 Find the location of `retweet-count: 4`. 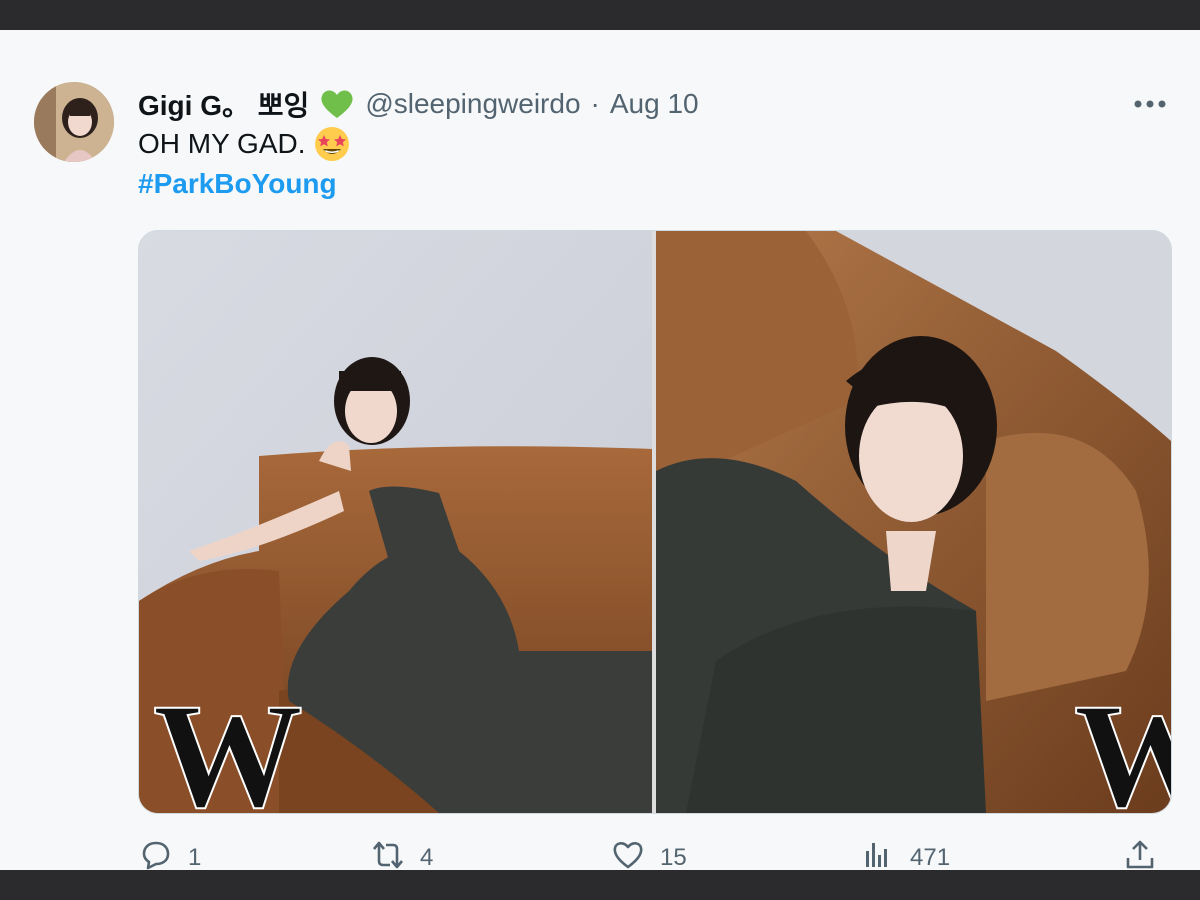

retweet-count: 4 is located at coordinates (427, 857).